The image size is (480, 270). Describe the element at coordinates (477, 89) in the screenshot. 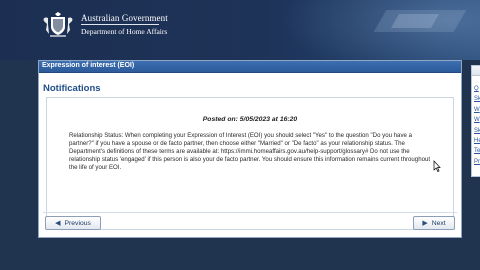

I see `side-link: Q` at that location.